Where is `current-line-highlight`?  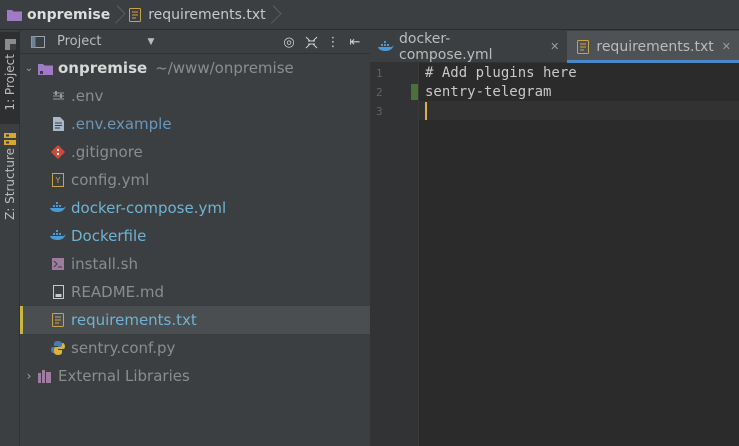
current-line-highlight is located at coordinates (579, 110).